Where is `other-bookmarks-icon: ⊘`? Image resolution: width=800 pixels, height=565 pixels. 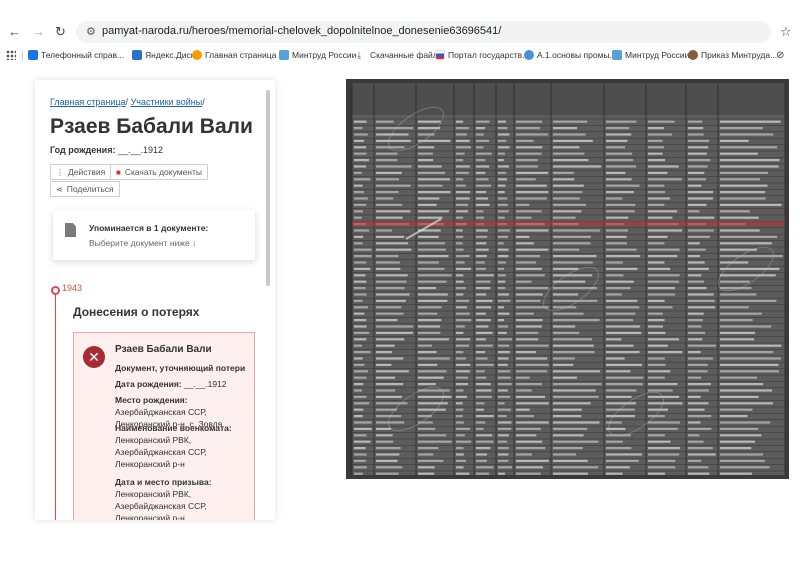
other-bookmarks-icon: ⊘ is located at coordinates (780, 55).